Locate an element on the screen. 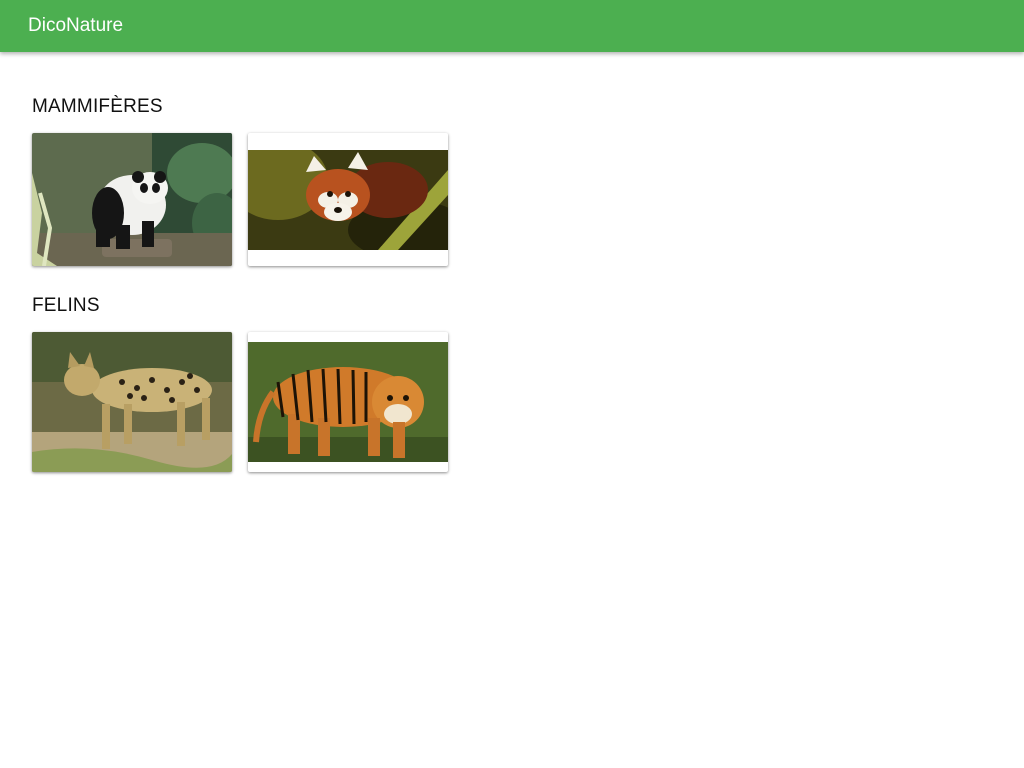  serval-image is located at coordinates (132, 402).